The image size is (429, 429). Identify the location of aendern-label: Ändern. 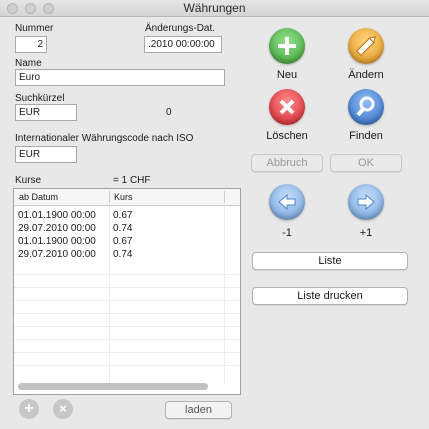
(366, 75).